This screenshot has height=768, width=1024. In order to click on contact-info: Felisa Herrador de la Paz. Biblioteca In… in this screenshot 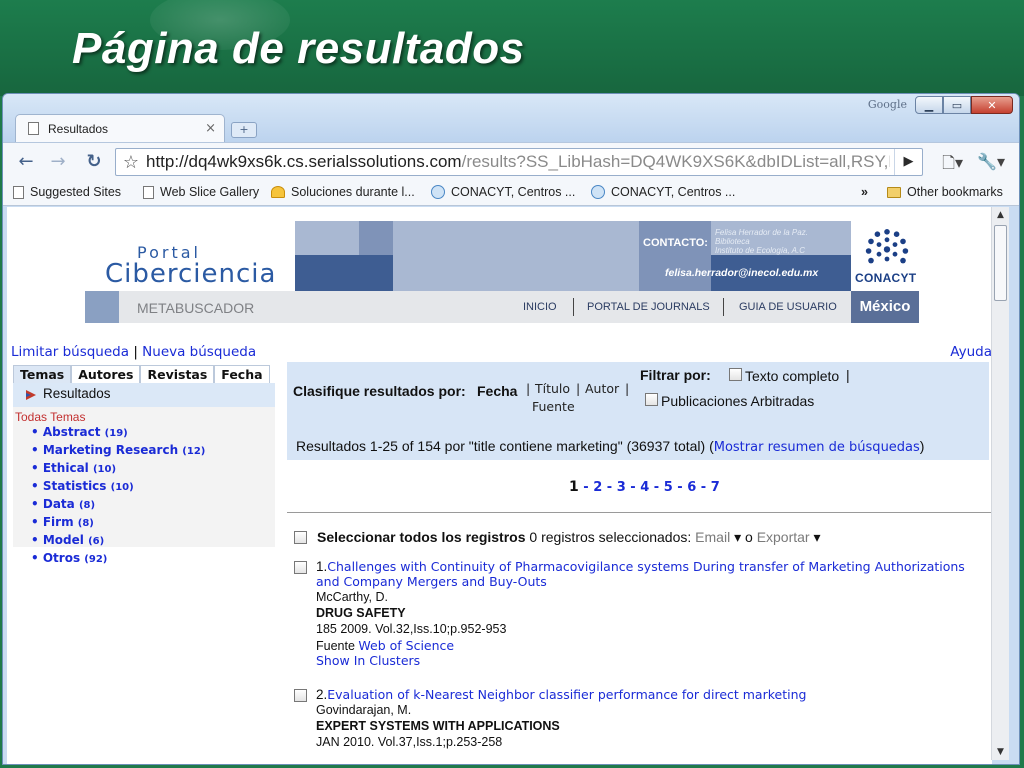, I will do `click(761, 241)`.